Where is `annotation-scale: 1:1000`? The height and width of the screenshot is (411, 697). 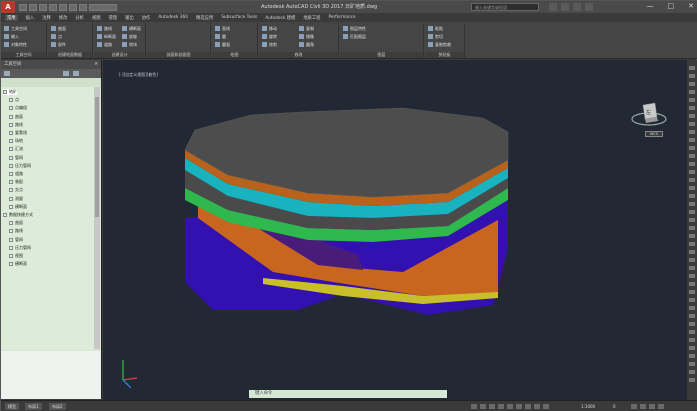 annotation-scale: 1:1000 is located at coordinates (588, 406).